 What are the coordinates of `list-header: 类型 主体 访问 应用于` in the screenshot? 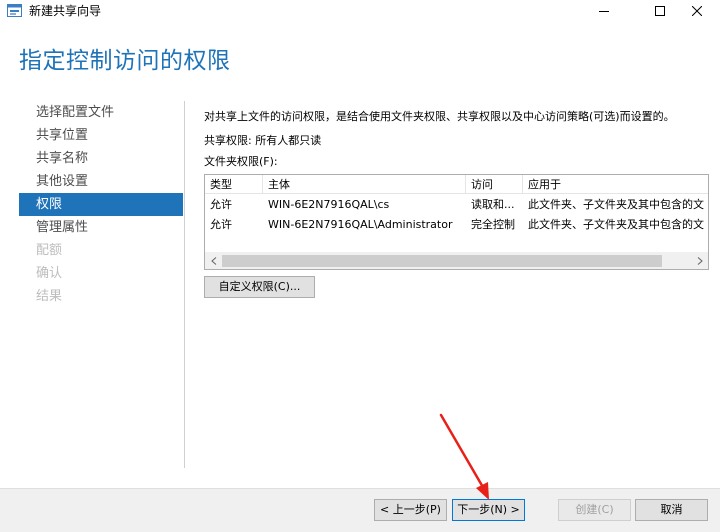 It's located at (456, 184).